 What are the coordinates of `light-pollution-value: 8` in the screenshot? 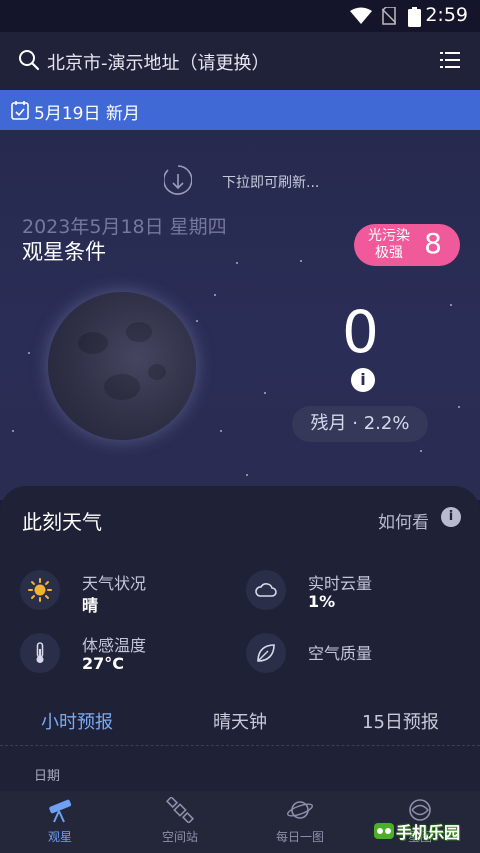 It's located at (433, 243).